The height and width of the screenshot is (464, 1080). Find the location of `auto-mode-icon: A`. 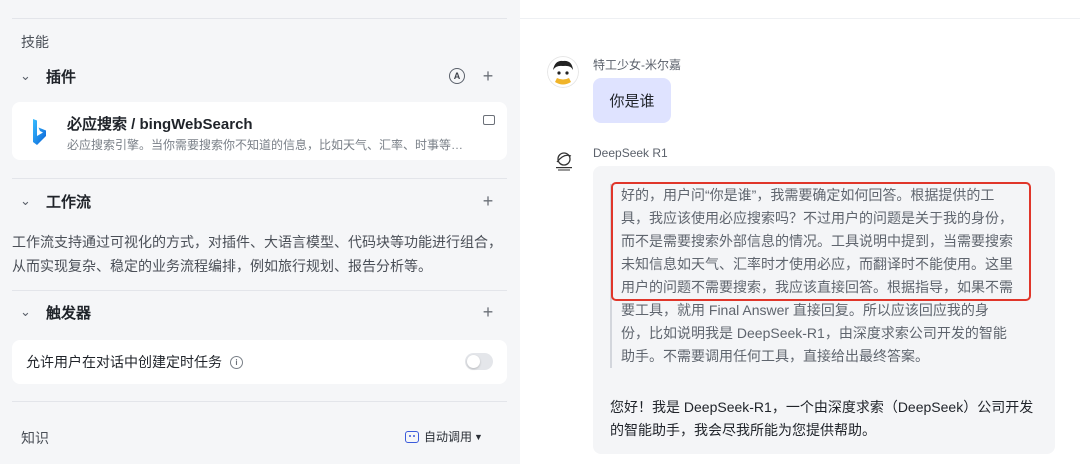

auto-mode-icon: A is located at coordinates (457, 76).